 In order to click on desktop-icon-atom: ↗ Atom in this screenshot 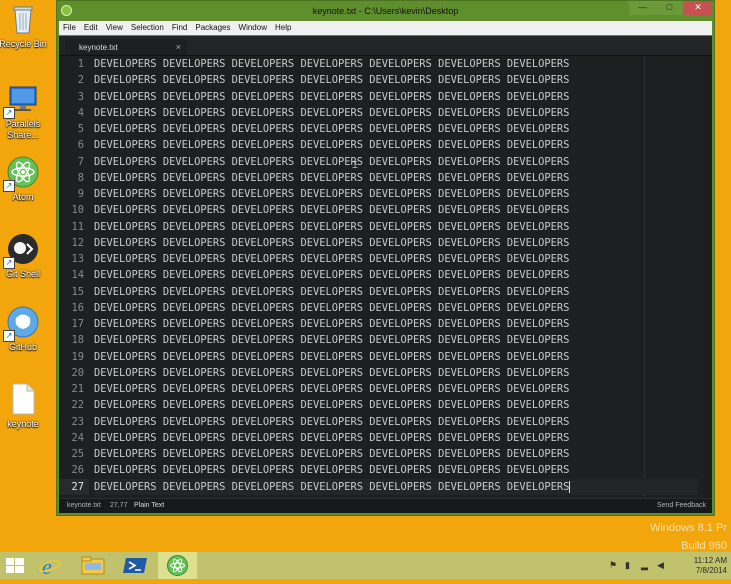, I will do `click(24, 179)`.